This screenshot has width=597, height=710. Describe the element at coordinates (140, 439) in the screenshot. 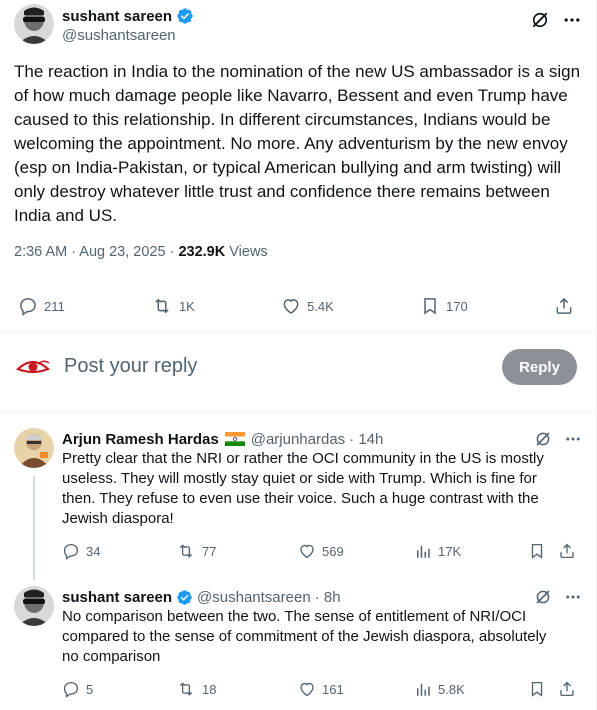

I see `author-name: Arjun Ramesh Hardas` at that location.